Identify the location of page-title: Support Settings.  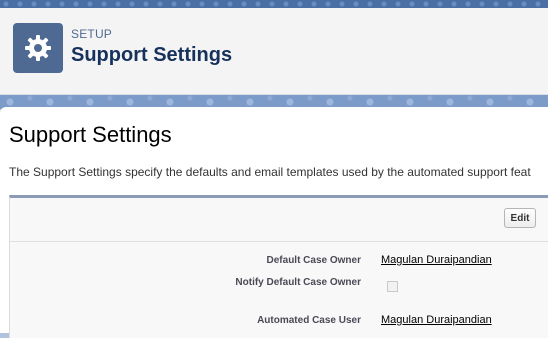
(90, 134).